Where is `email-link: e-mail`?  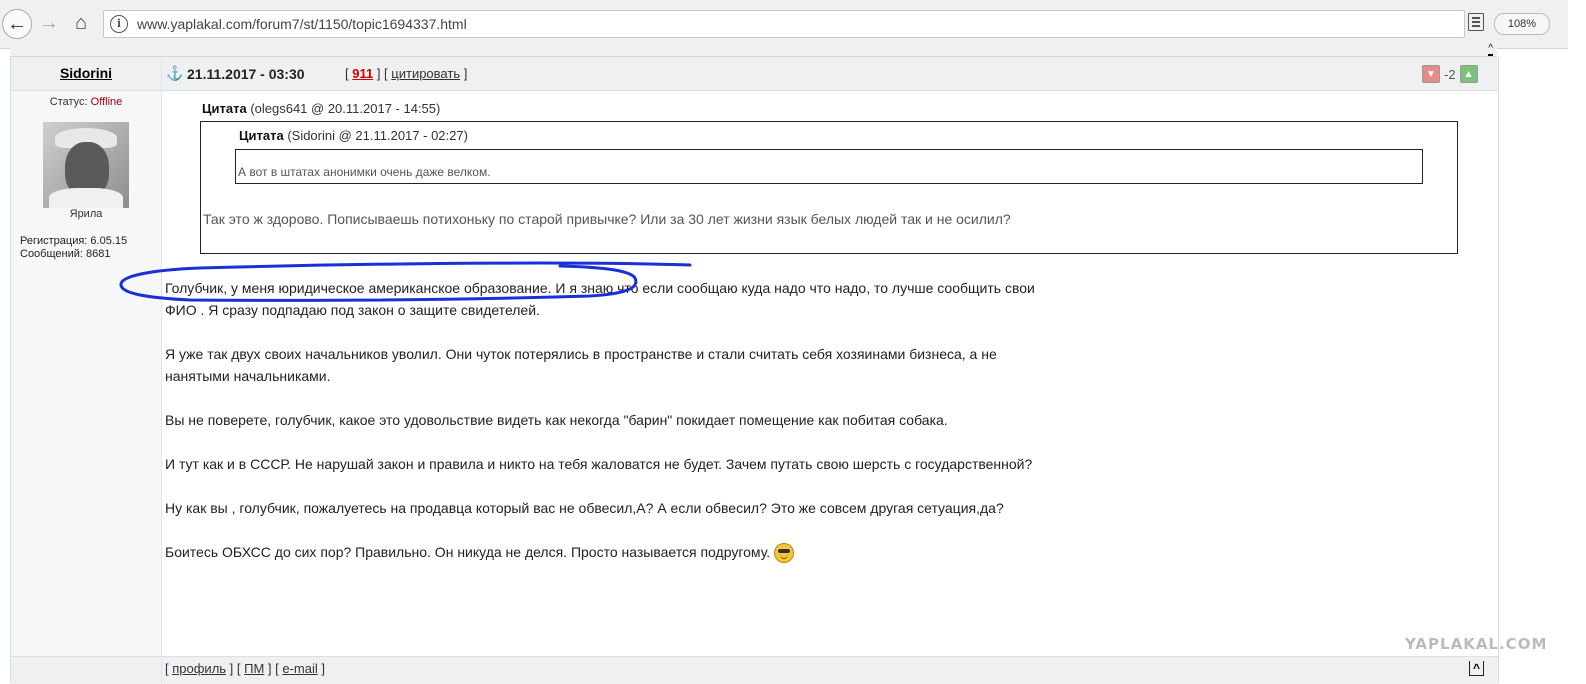 email-link: e-mail is located at coordinates (299, 668).